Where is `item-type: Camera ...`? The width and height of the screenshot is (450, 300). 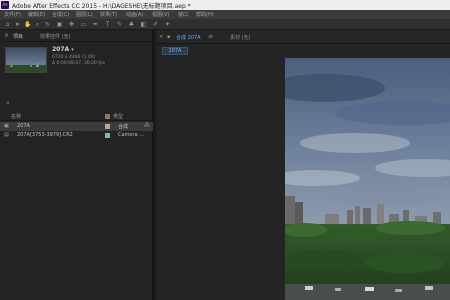
item-type: Camera ... is located at coordinates (131, 135).